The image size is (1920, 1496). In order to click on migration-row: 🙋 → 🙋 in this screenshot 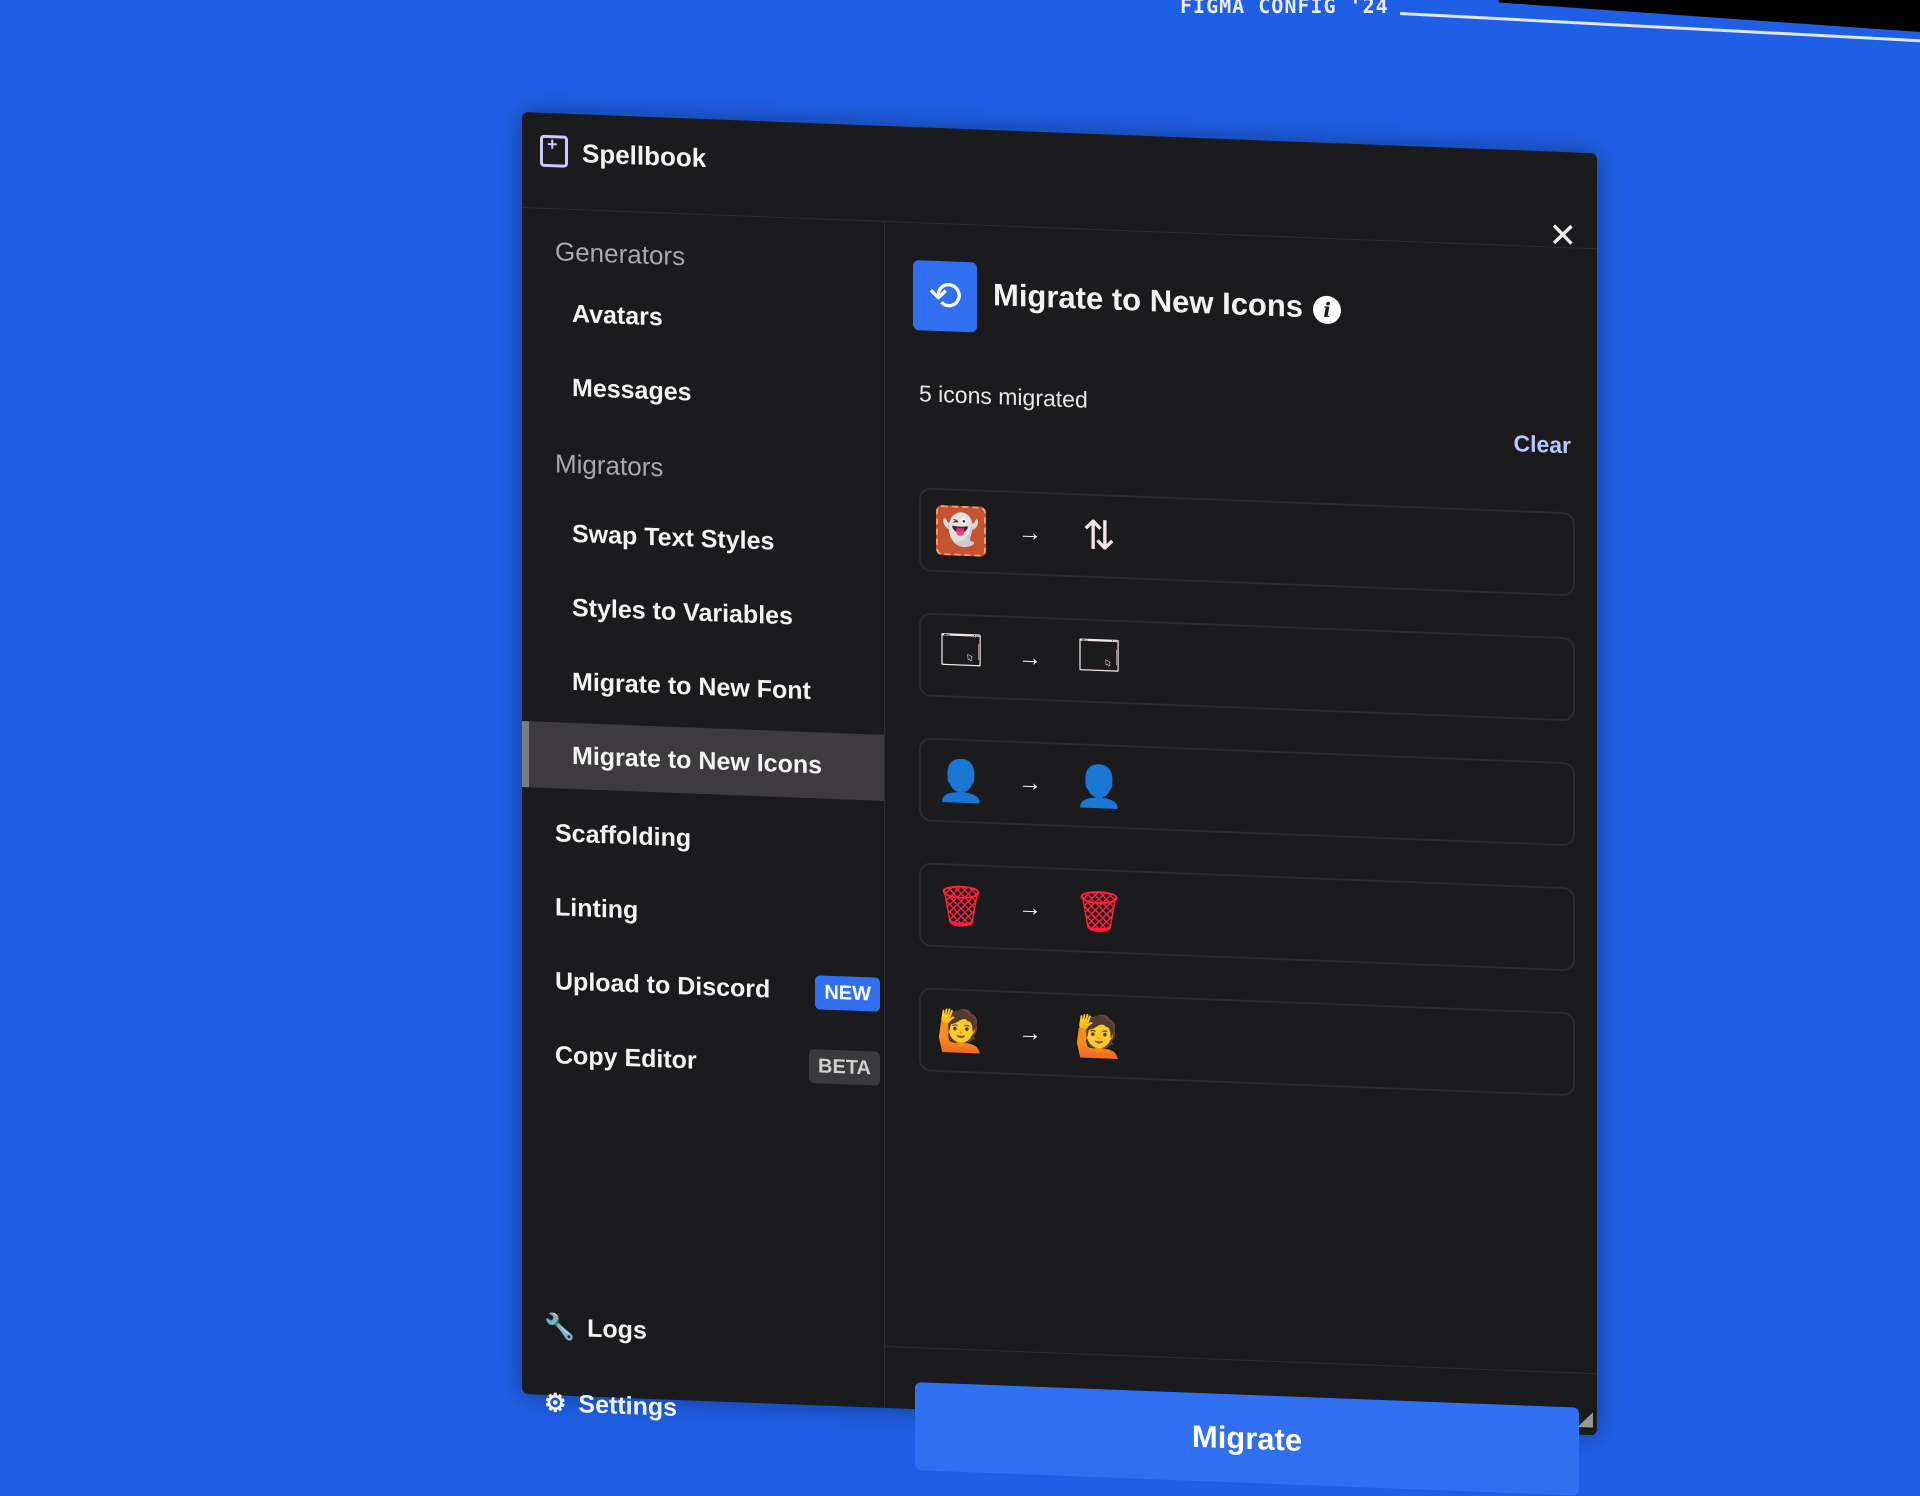, I will do `click(1247, 1042)`.